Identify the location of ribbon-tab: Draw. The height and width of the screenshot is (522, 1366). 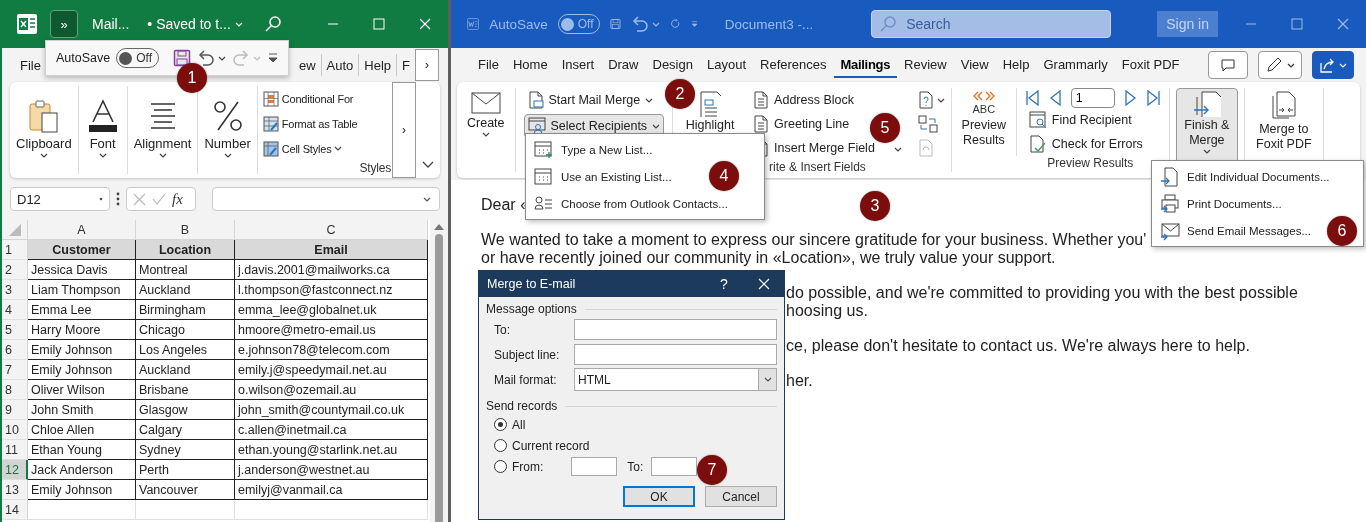
(623, 65).